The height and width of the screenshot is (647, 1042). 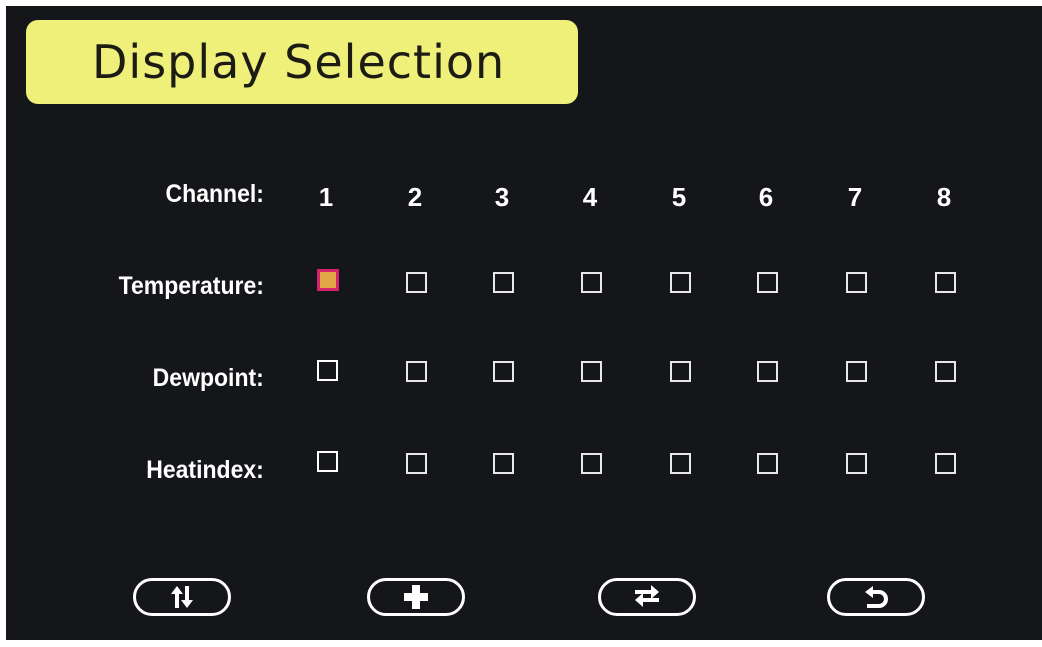 I want to click on heatindex-channel-8-checkbox, so click(x=945, y=463).